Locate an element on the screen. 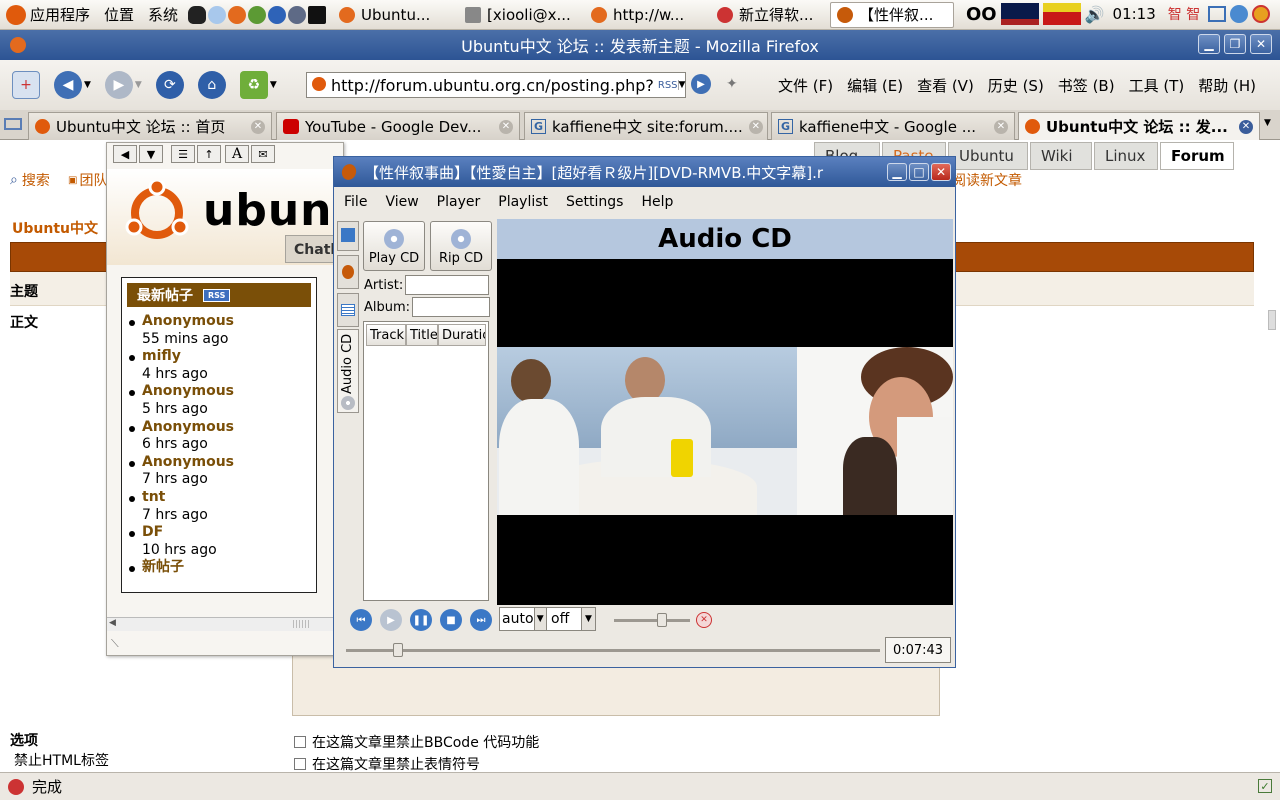  penguin-launcher-icon is located at coordinates (197, 14).